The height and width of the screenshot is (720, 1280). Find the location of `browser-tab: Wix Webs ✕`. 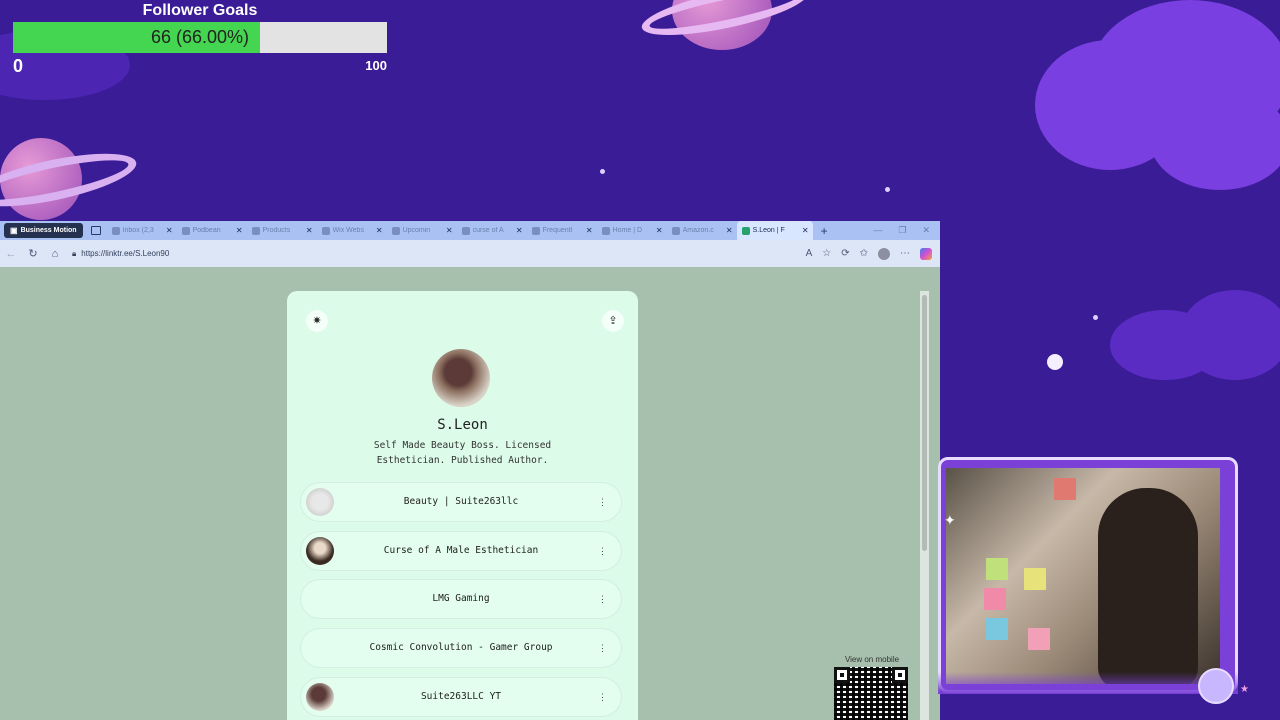

browser-tab: Wix Webs ✕ is located at coordinates (352, 230).